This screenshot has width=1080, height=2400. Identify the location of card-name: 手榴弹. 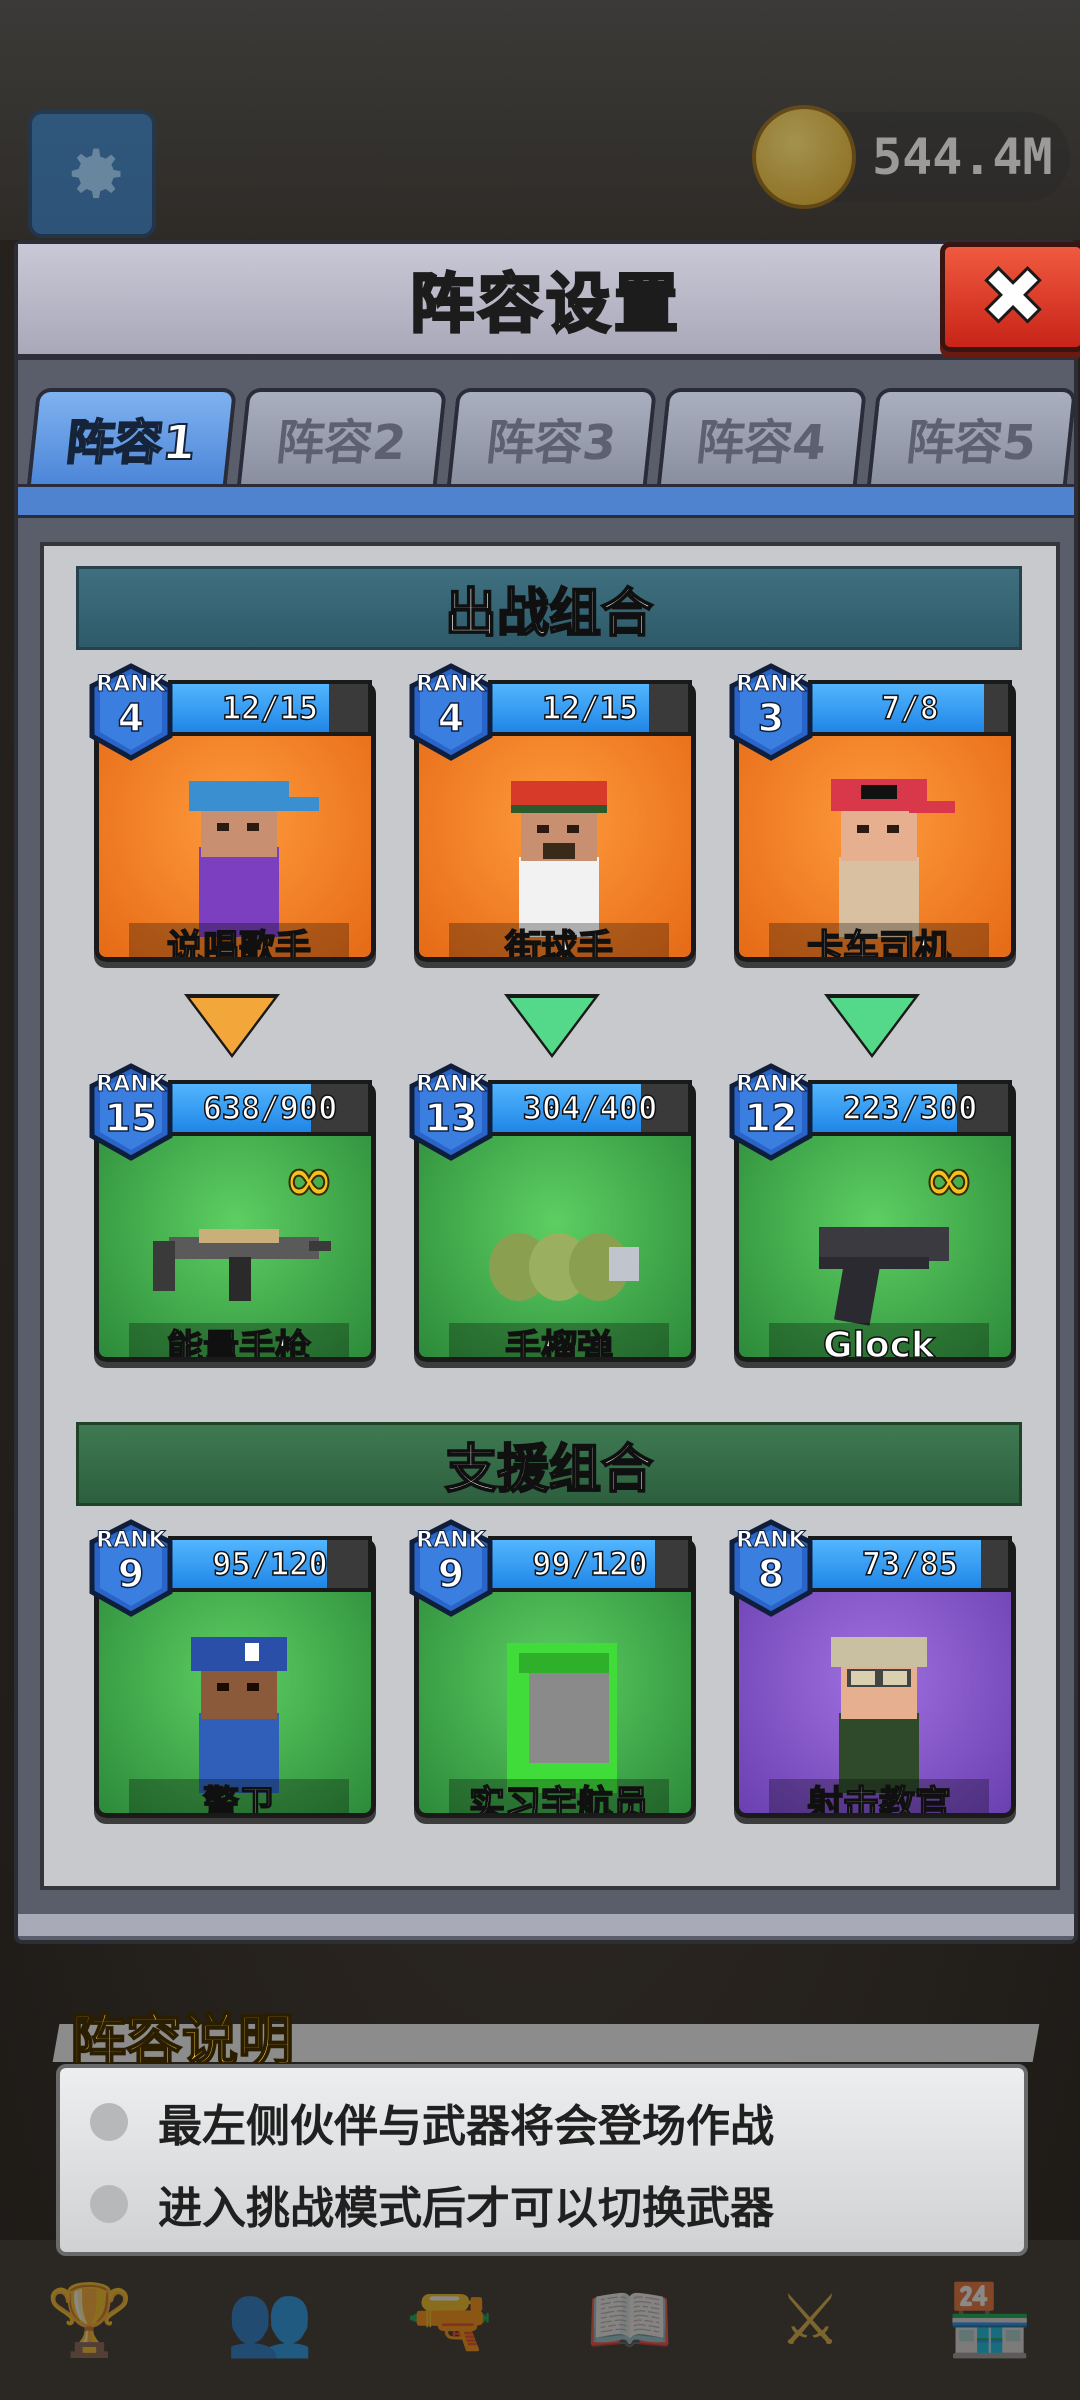
(559, 1340).